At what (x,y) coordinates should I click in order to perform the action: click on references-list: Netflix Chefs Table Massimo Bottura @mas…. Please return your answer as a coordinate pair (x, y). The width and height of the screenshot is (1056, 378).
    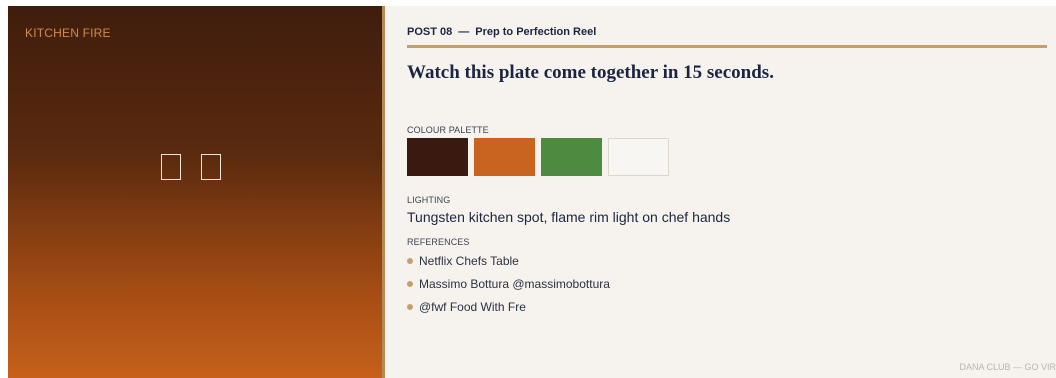
    Looking at the image, I should click on (508, 283).